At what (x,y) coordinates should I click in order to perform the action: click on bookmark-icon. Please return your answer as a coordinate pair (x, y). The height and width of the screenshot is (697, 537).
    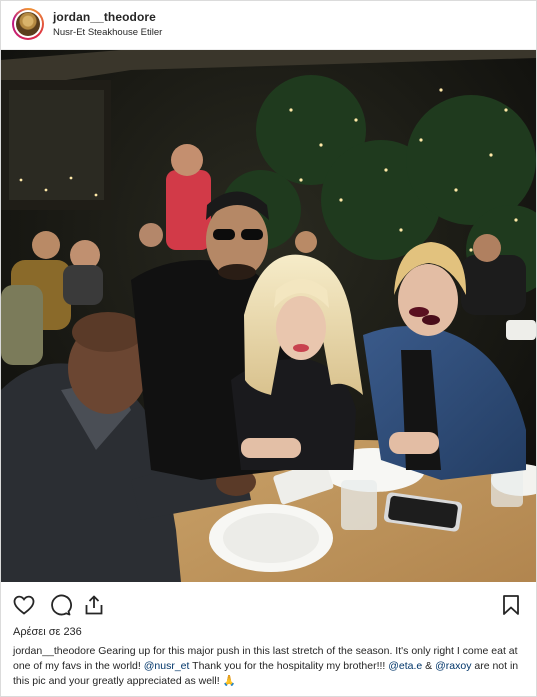
    Looking at the image, I should click on (511, 605).